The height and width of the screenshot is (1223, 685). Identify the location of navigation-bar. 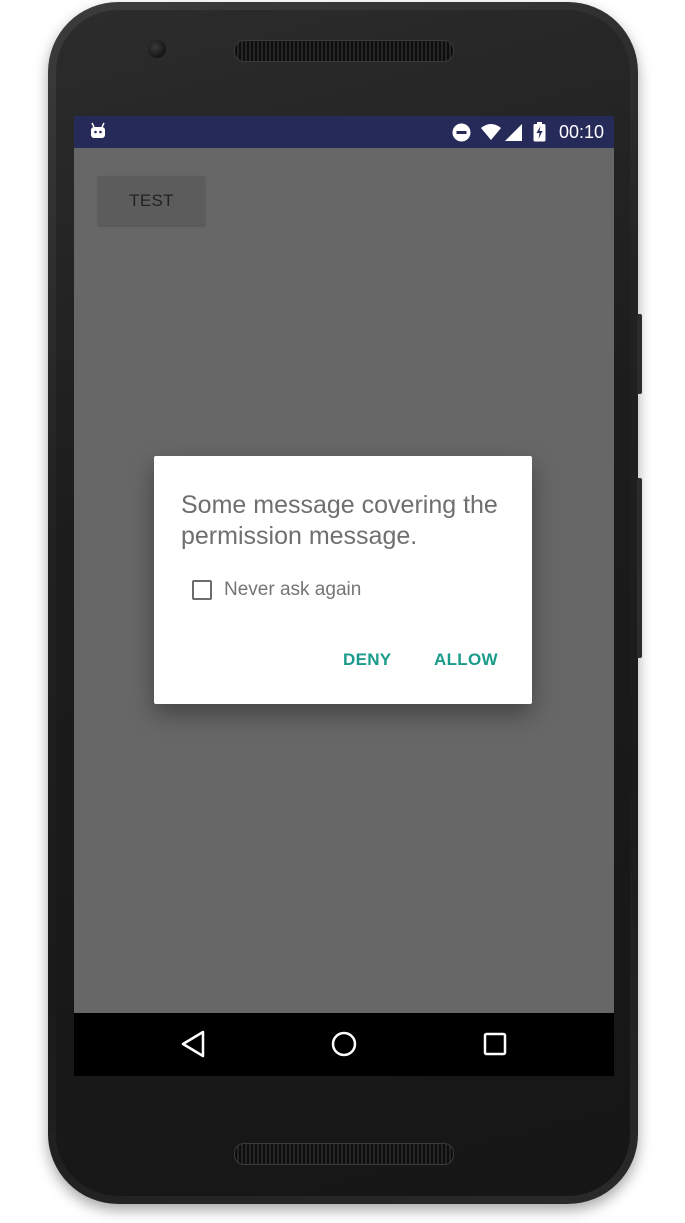
(344, 1044).